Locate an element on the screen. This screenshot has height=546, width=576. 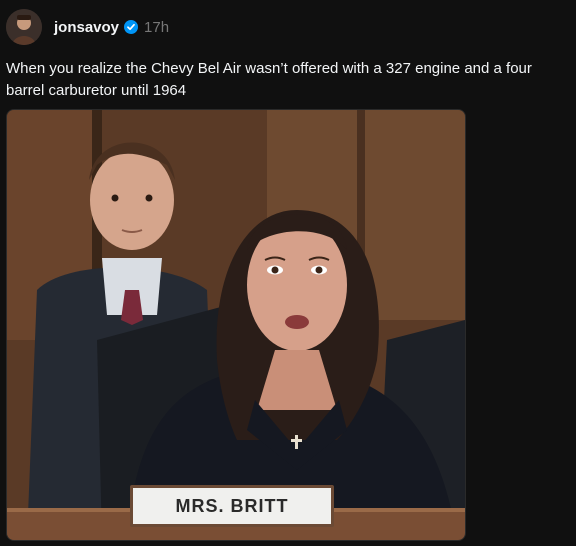
post-timestamp: 17h is located at coordinates (156, 27).